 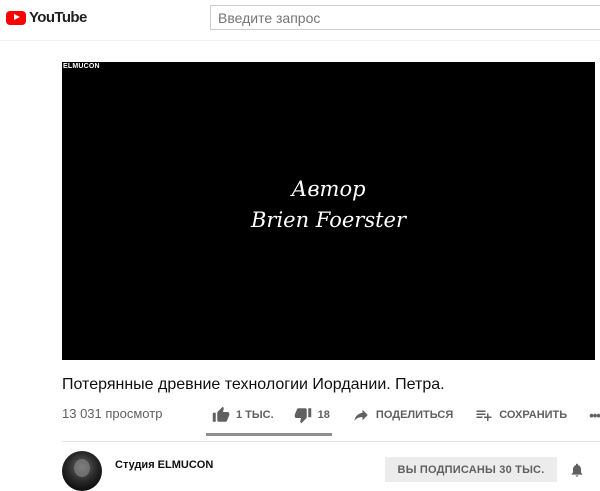 I want to click on video-actions: 1 ТЫС. 18 ПОДЕЛИТЬСЯ СОХРАНИТЬ •••, so click(x=406, y=415).